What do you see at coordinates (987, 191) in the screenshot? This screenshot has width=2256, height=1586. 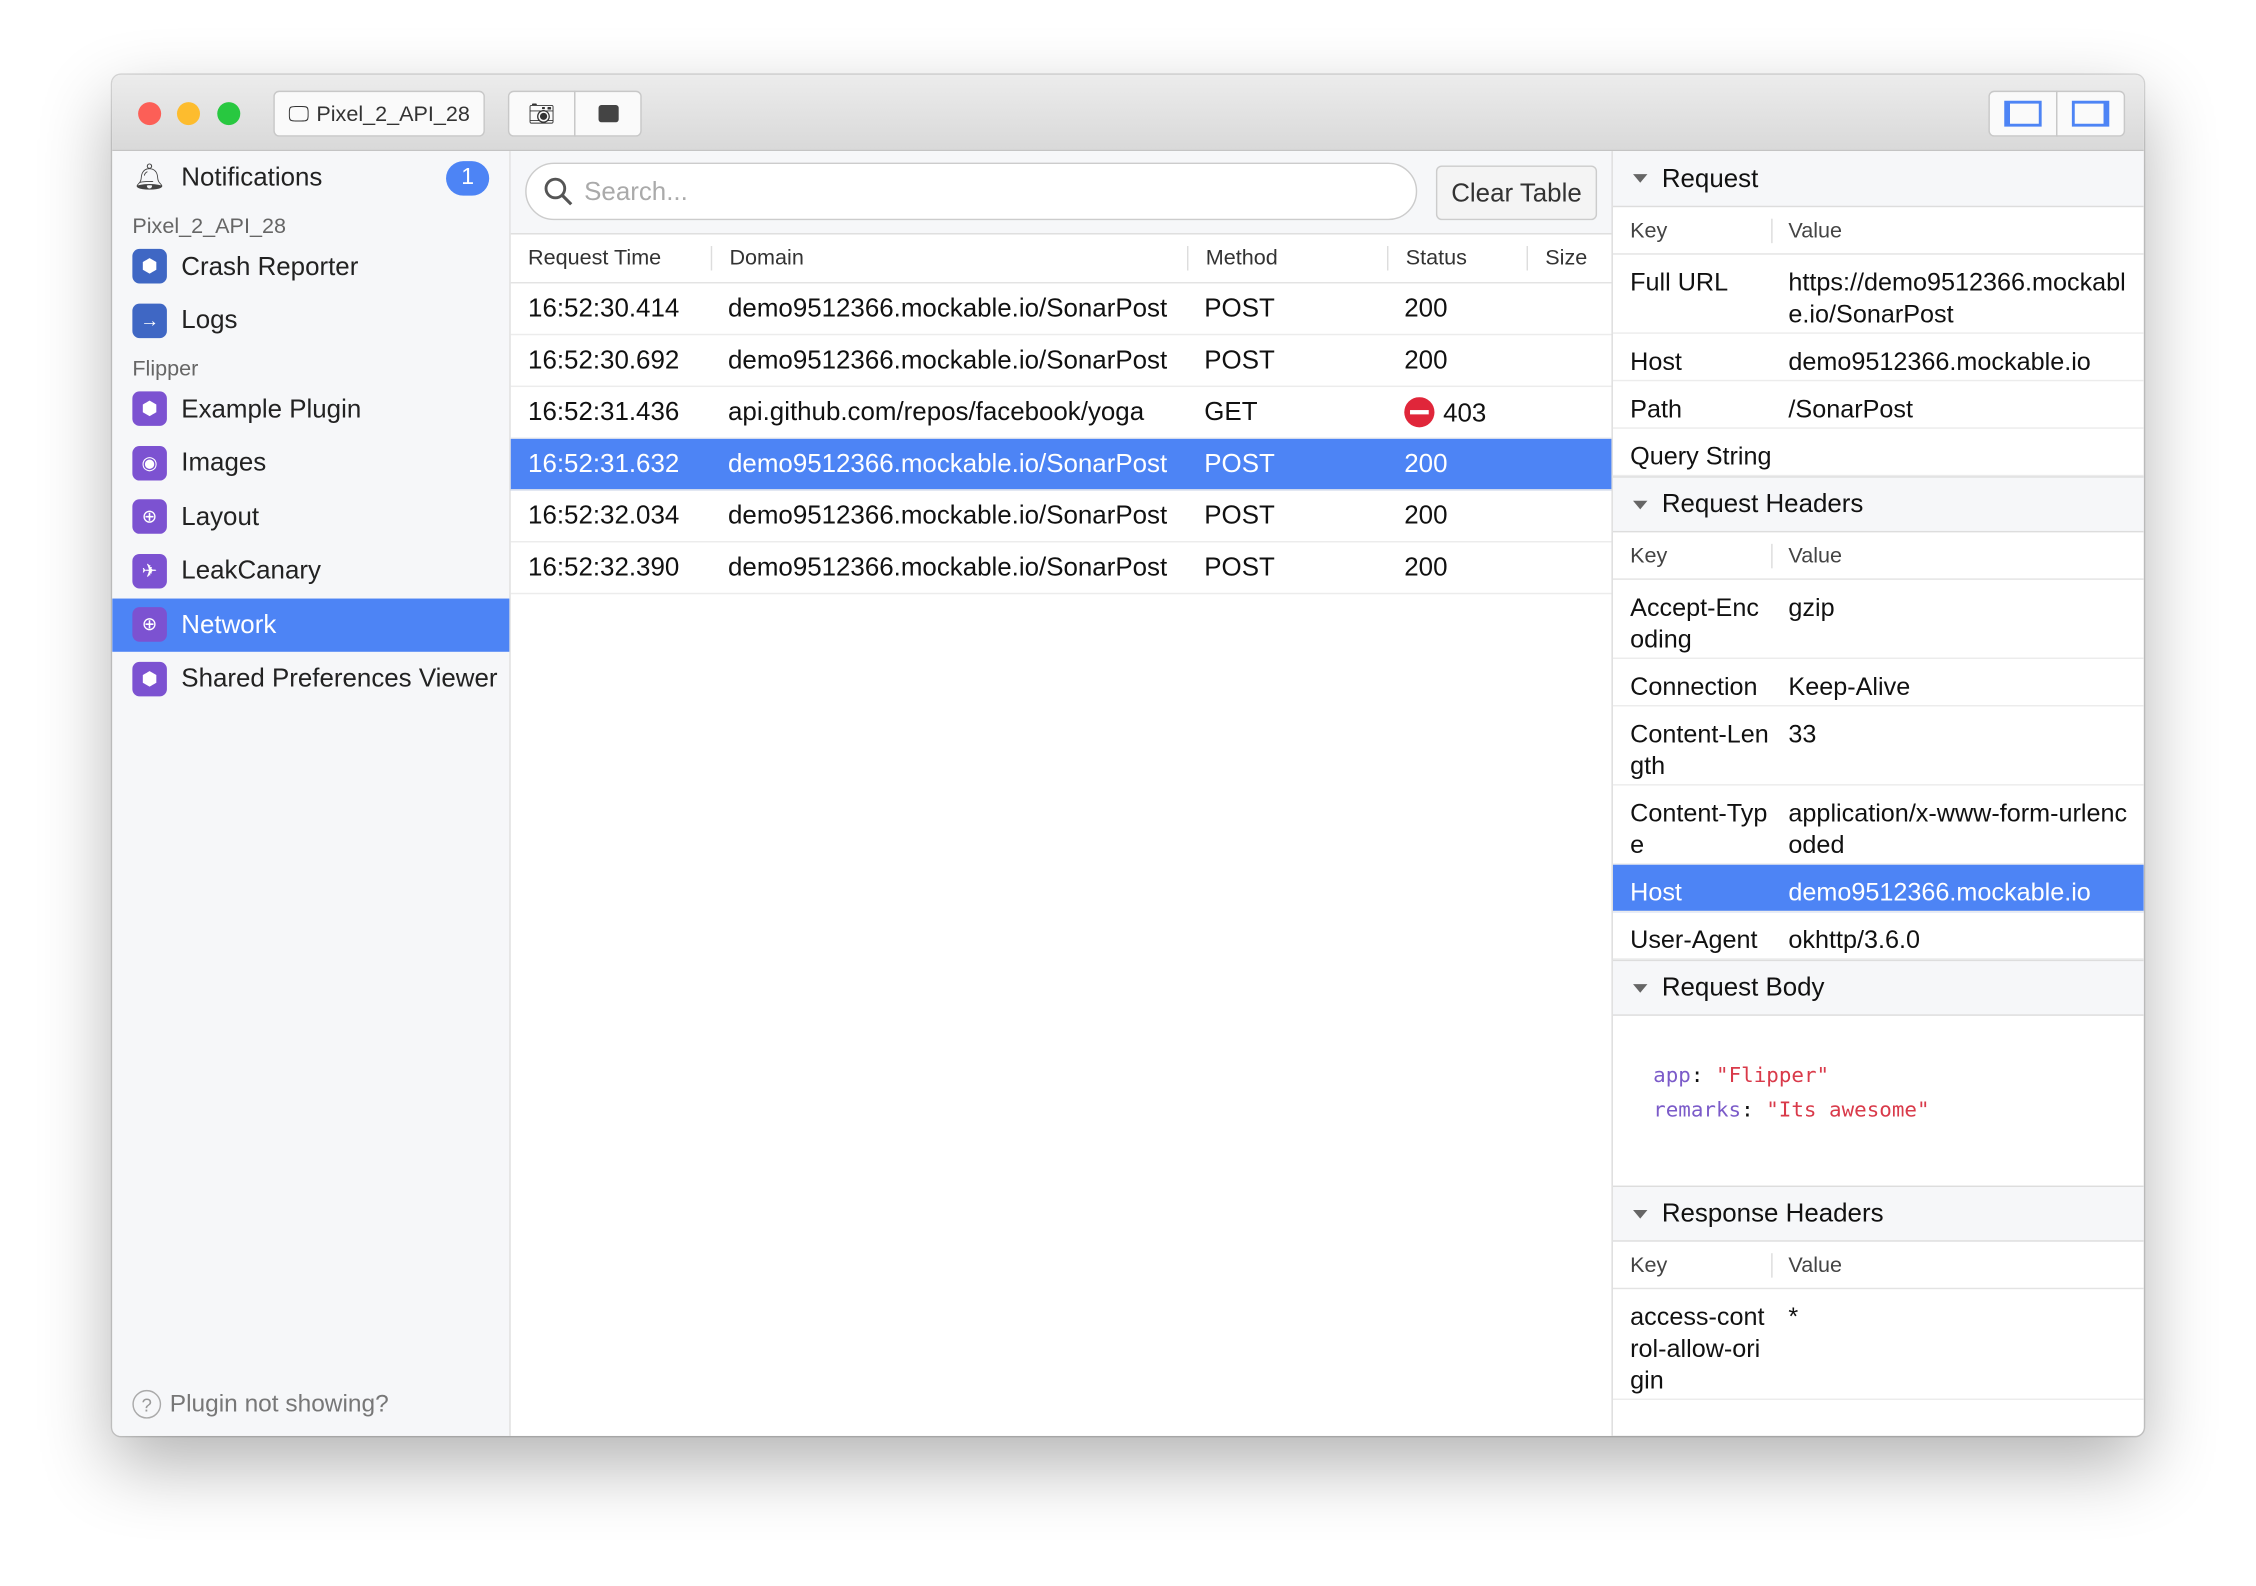 I see `search-input` at bounding box center [987, 191].